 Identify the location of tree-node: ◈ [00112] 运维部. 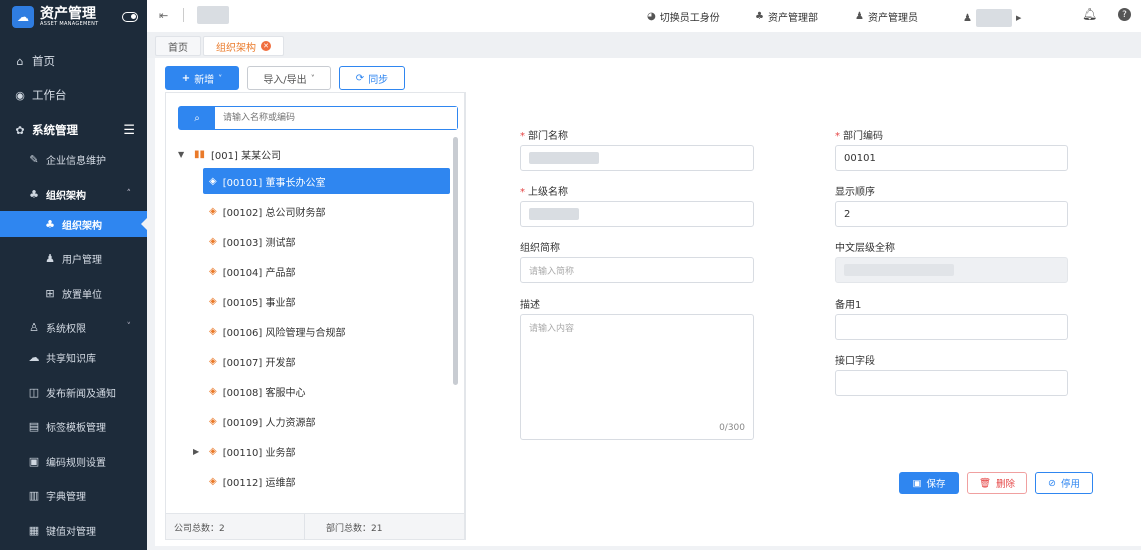
(314, 481).